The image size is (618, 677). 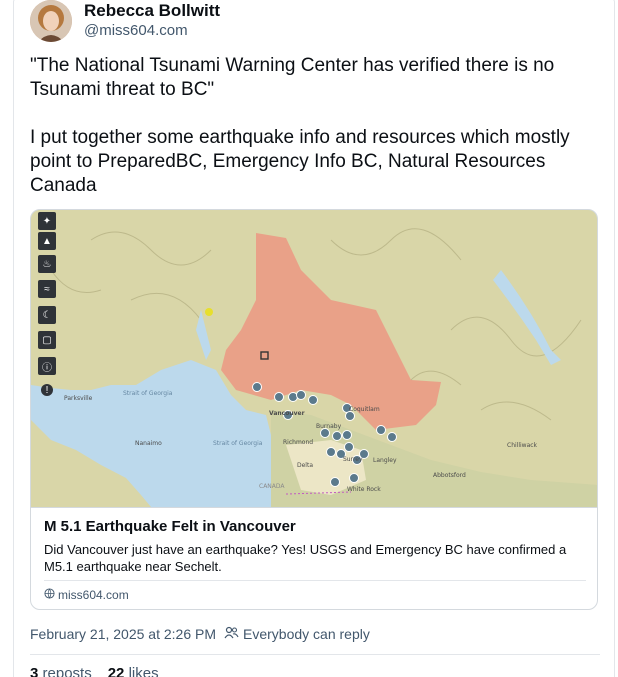 I want to click on likes-stat: 22 likes, so click(x=133, y=671).